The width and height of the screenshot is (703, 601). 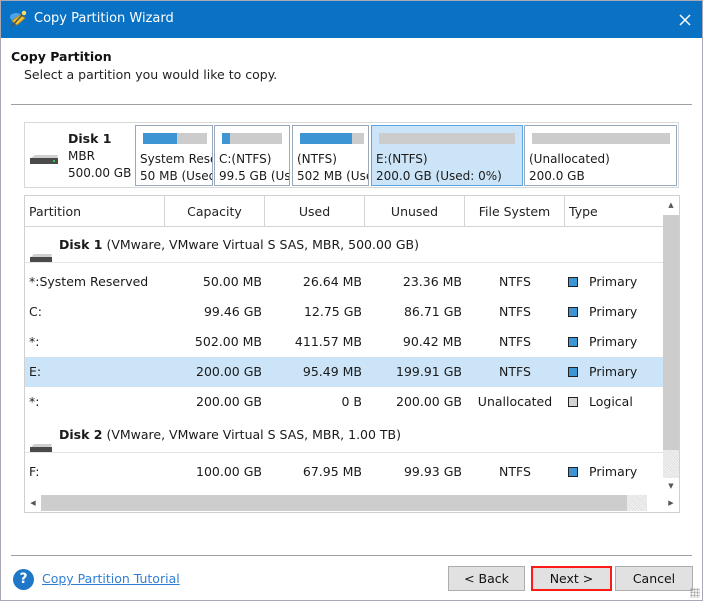 I want to click on vertical-scrollbar: ▲ ▼, so click(x=671, y=345).